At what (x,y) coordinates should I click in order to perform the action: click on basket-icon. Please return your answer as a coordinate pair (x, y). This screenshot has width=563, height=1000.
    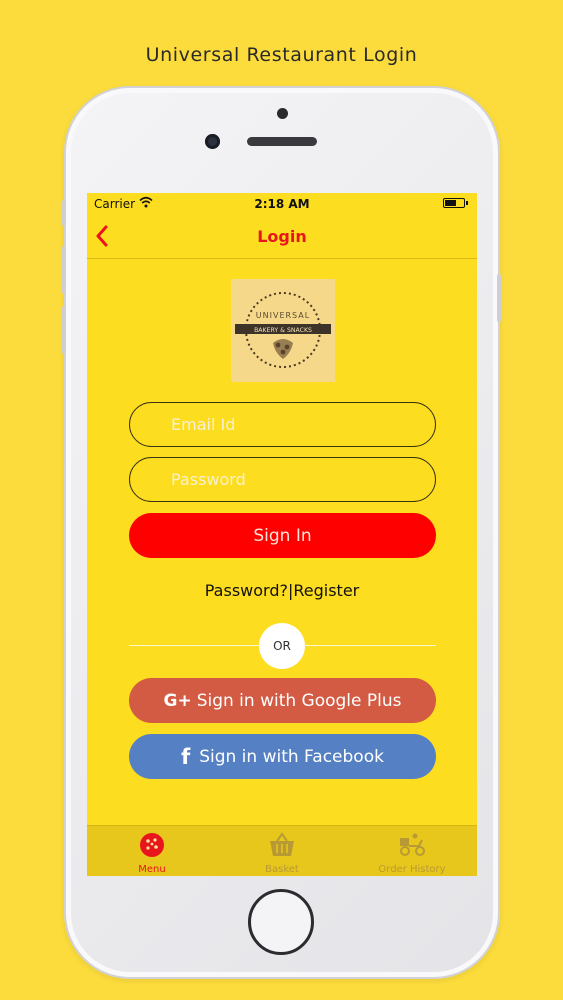
    Looking at the image, I should click on (282, 844).